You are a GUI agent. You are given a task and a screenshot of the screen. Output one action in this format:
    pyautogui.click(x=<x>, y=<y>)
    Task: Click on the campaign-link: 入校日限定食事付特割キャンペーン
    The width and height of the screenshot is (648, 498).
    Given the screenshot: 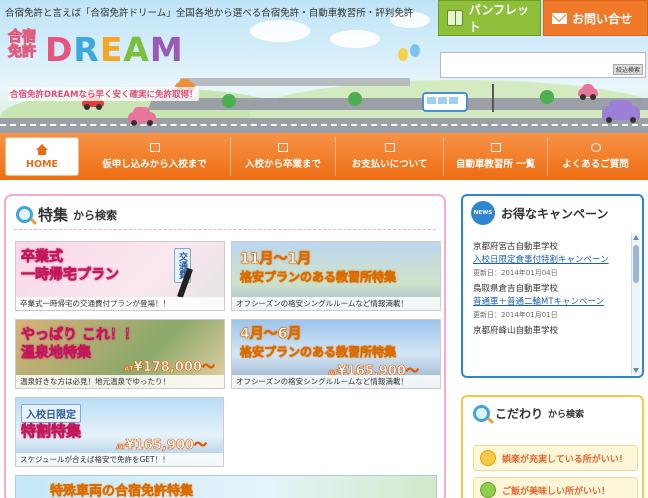 What is the action you would take?
    pyautogui.click(x=553, y=260)
    